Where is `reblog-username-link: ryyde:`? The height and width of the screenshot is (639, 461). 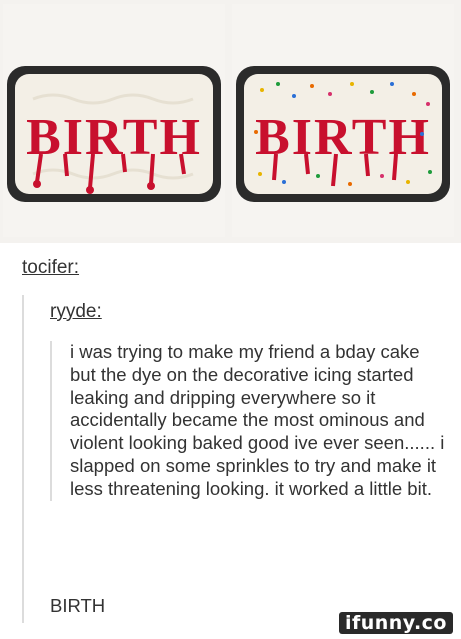 reblog-username-link: ryyde: is located at coordinates (76, 312).